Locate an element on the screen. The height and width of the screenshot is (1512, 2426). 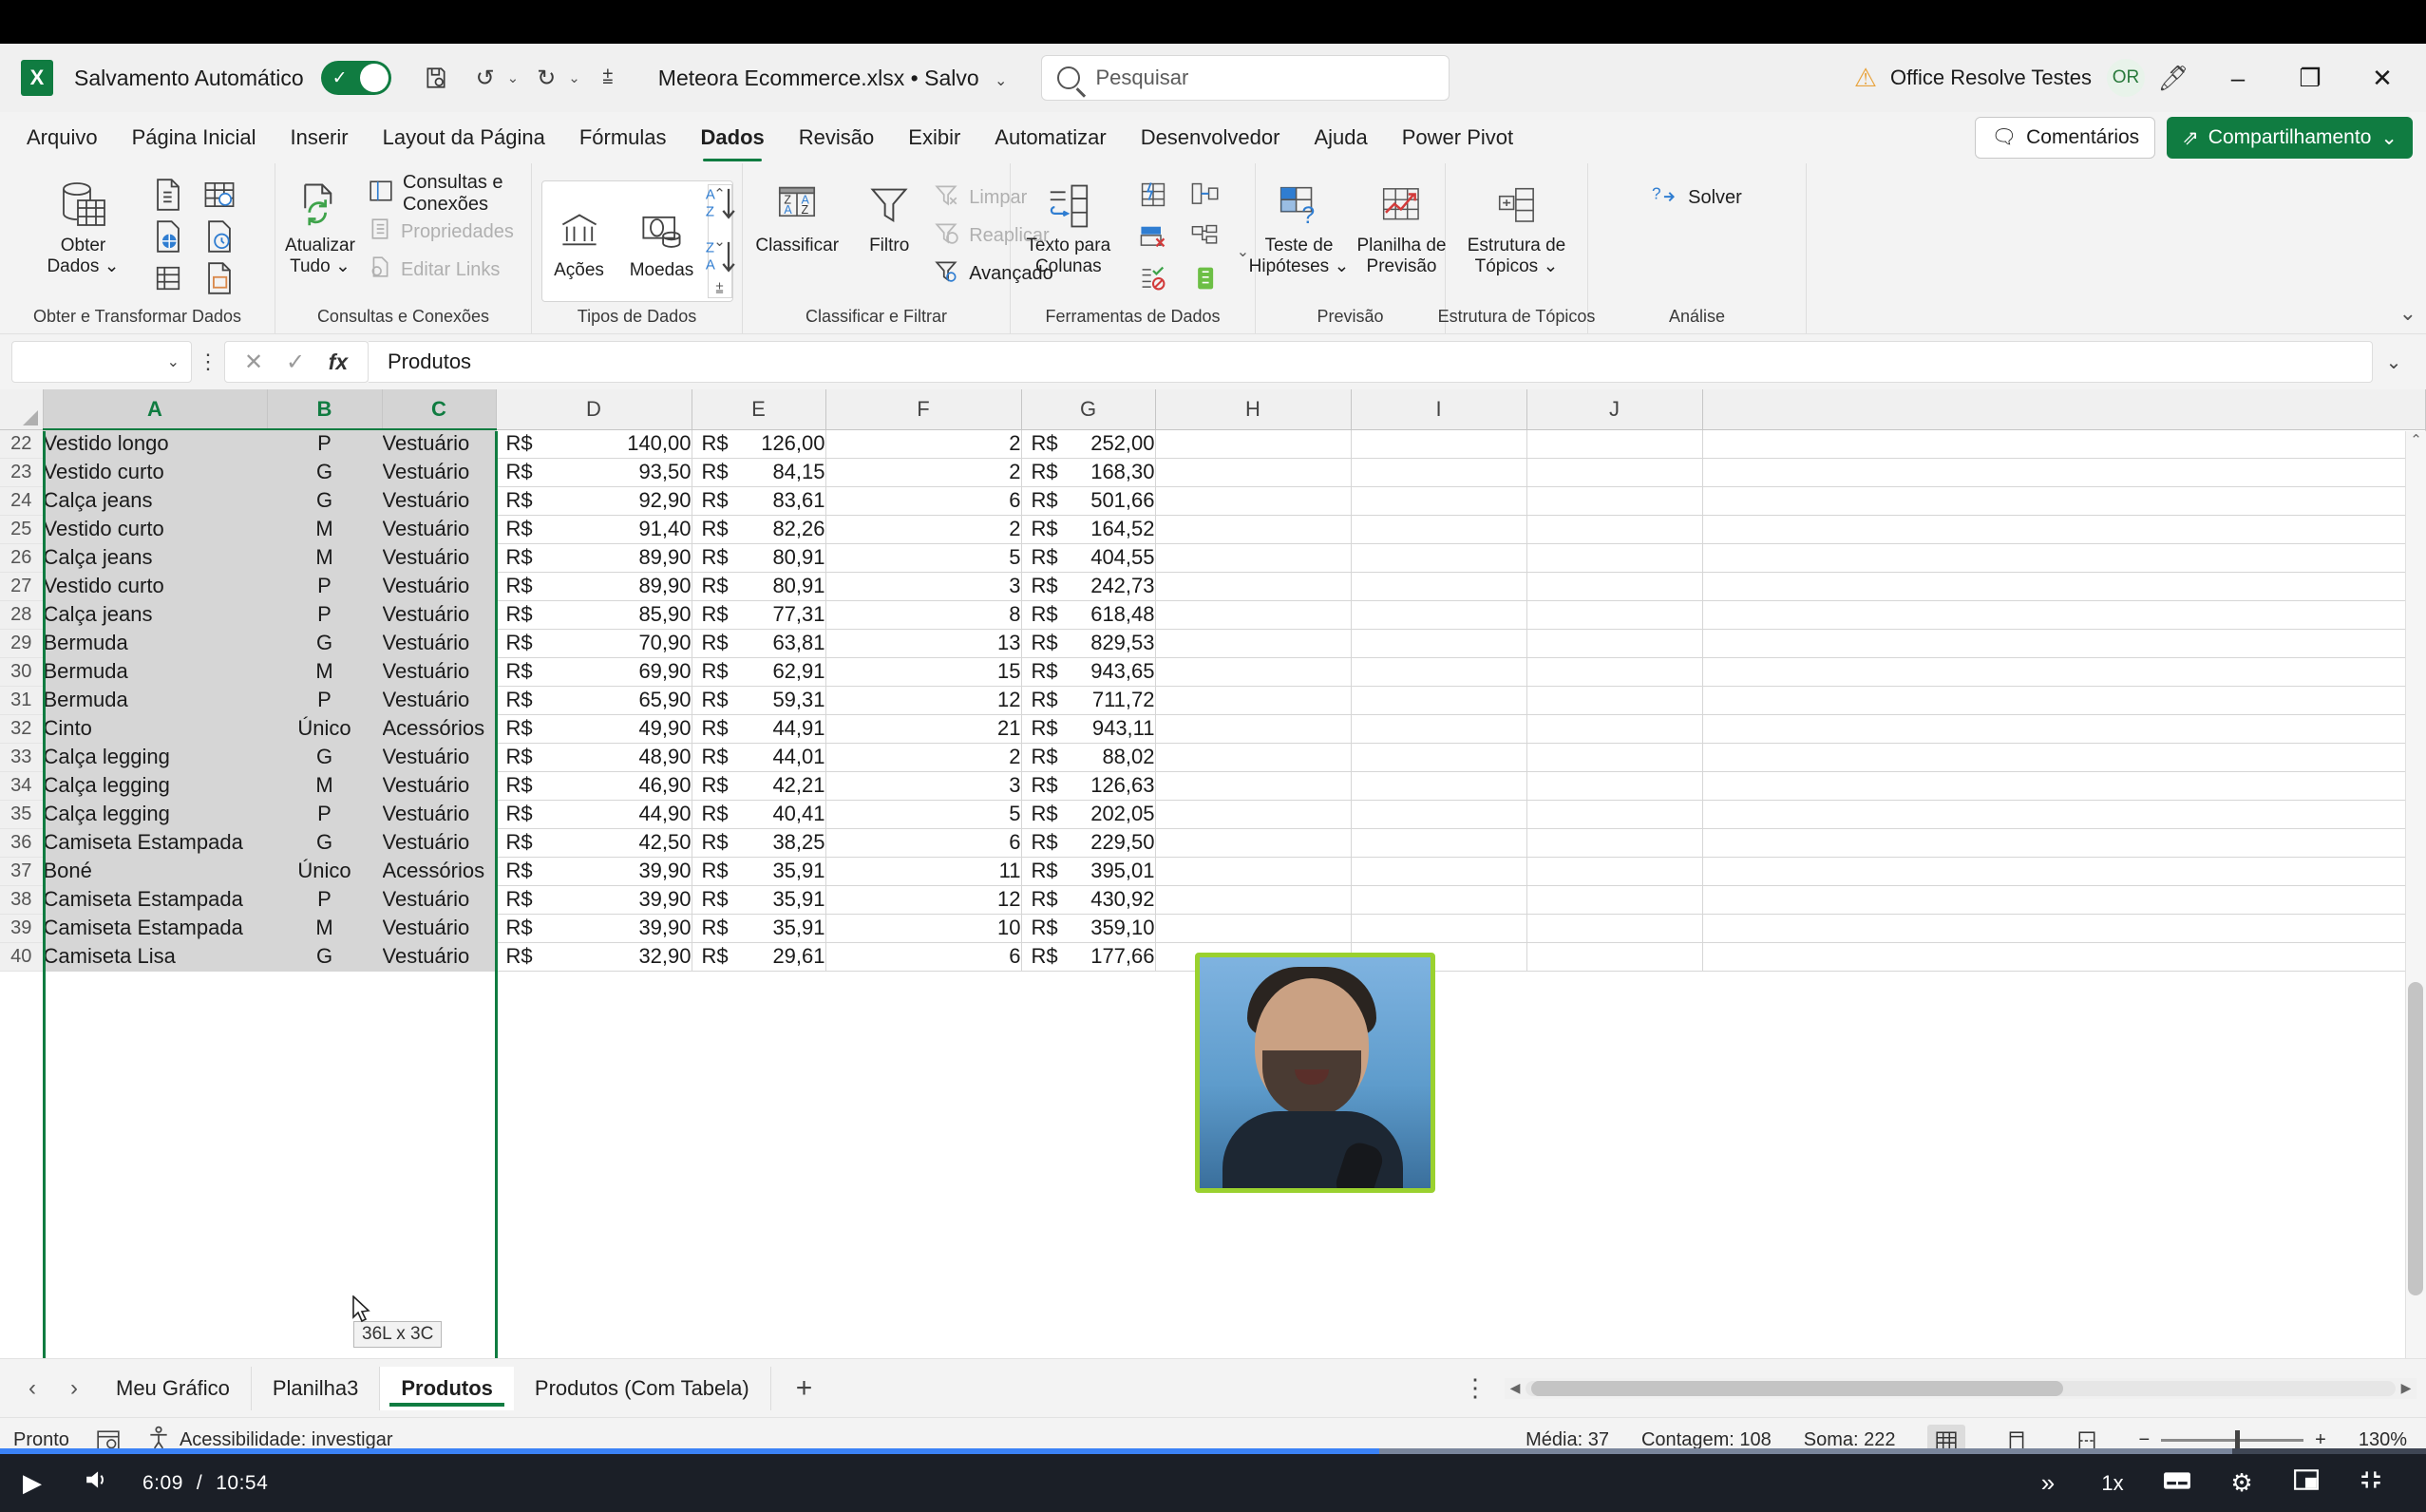
cell-b: P is located at coordinates (325, 900).